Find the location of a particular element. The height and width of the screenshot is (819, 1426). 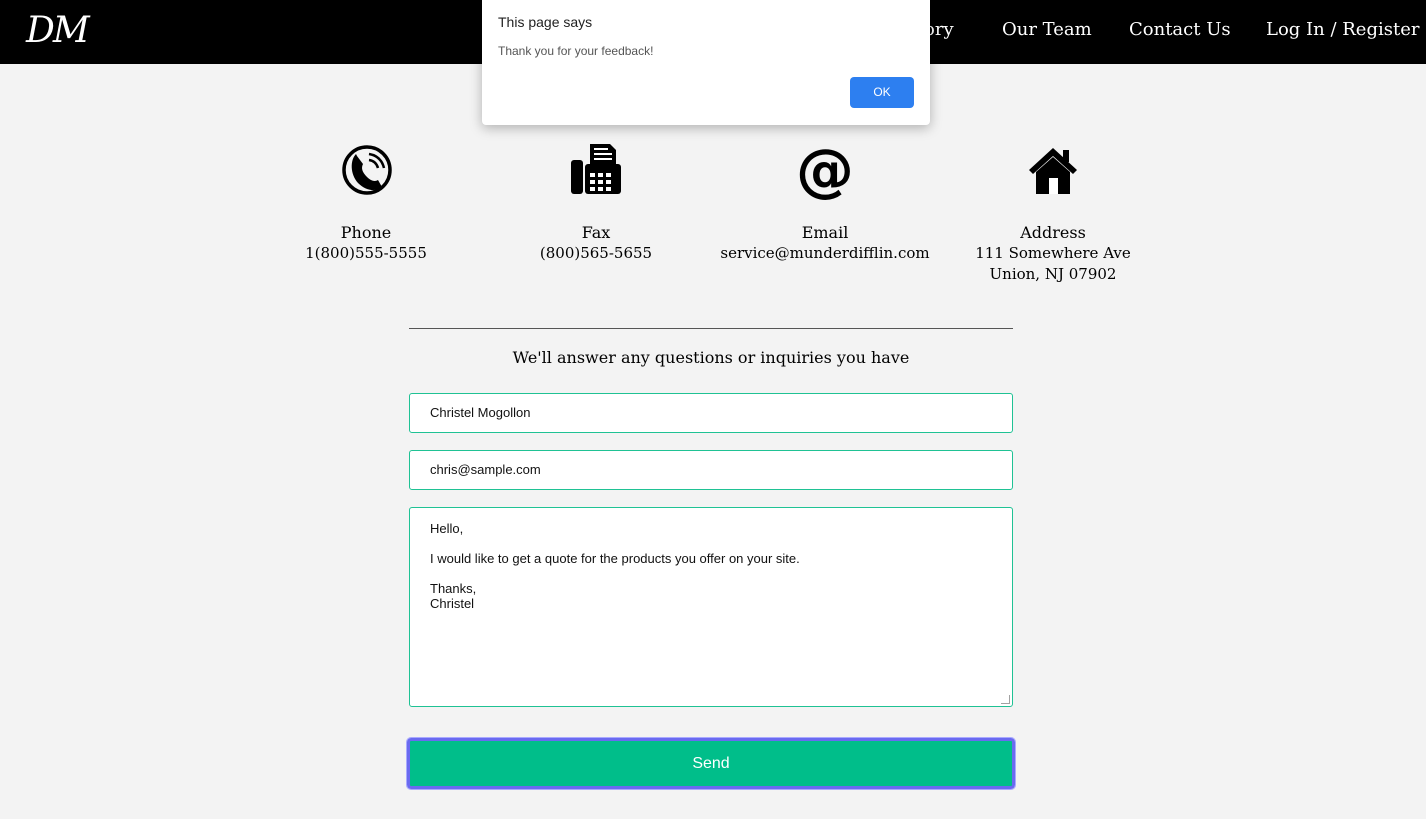

at-sign-icon: @ is located at coordinates (825, 170).